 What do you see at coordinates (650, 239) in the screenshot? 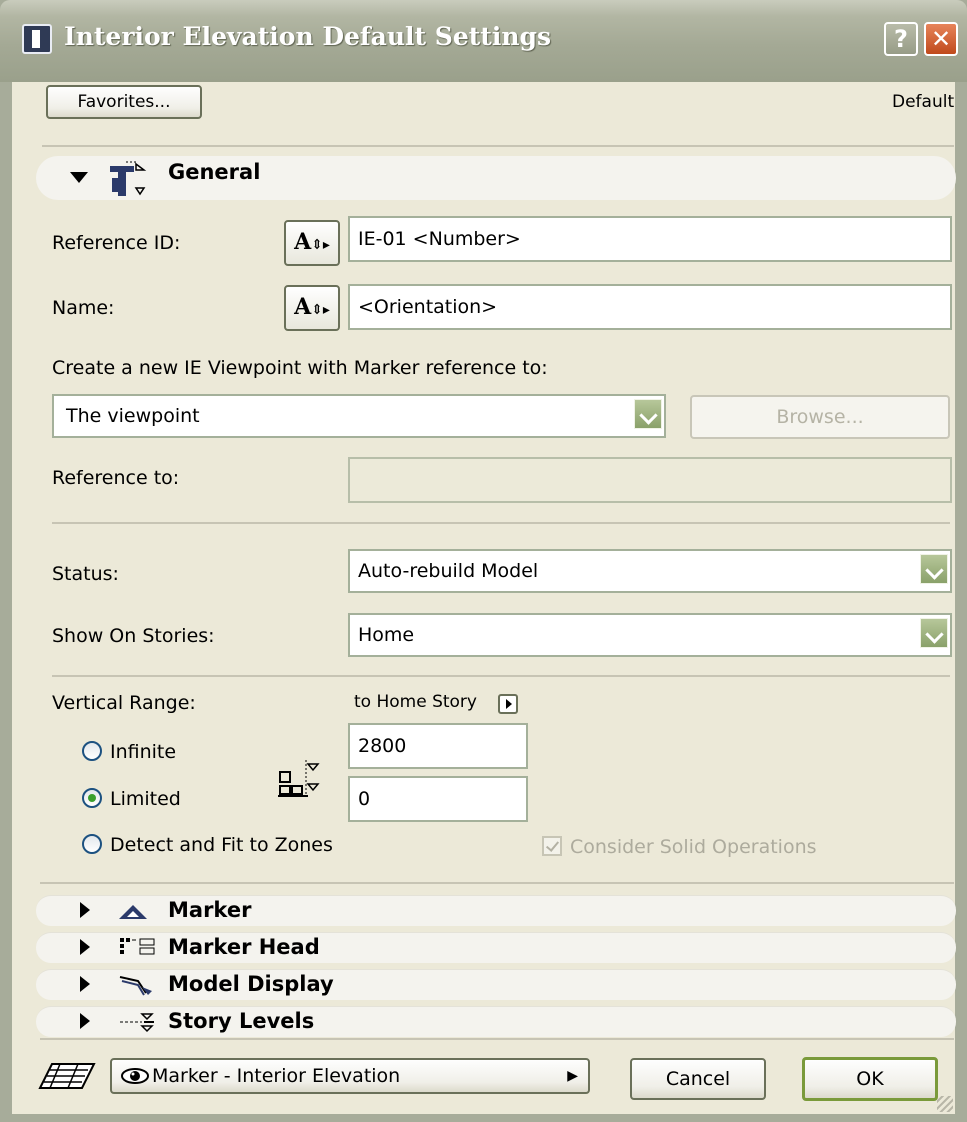
I see `reference-id-field: IE-01 <Number>` at bounding box center [650, 239].